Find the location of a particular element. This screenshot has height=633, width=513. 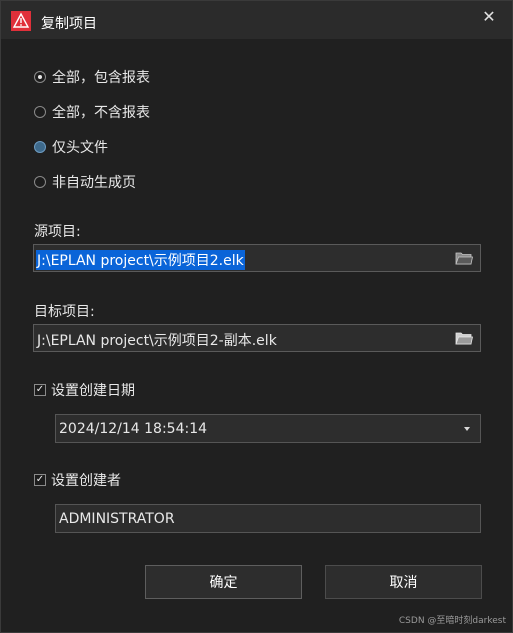

set-creation-date-option: ✓ 设置创建日期 is located at coordinates (84, 390).